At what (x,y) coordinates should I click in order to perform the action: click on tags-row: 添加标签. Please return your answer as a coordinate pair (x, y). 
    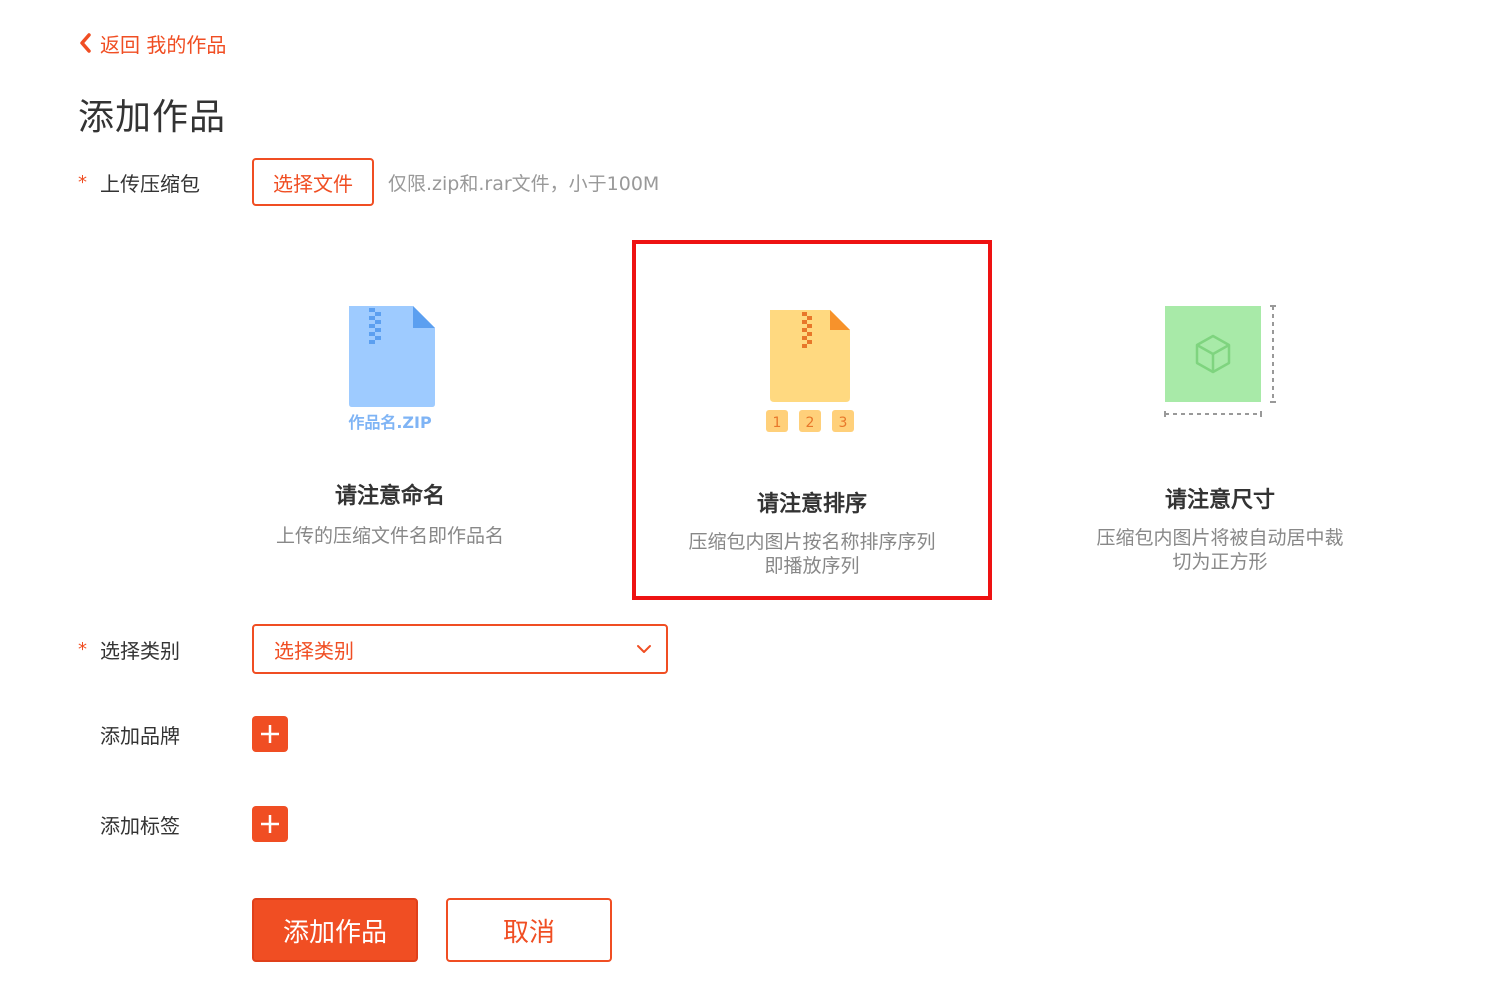
    Looking at the image, I should click on (183, 824).